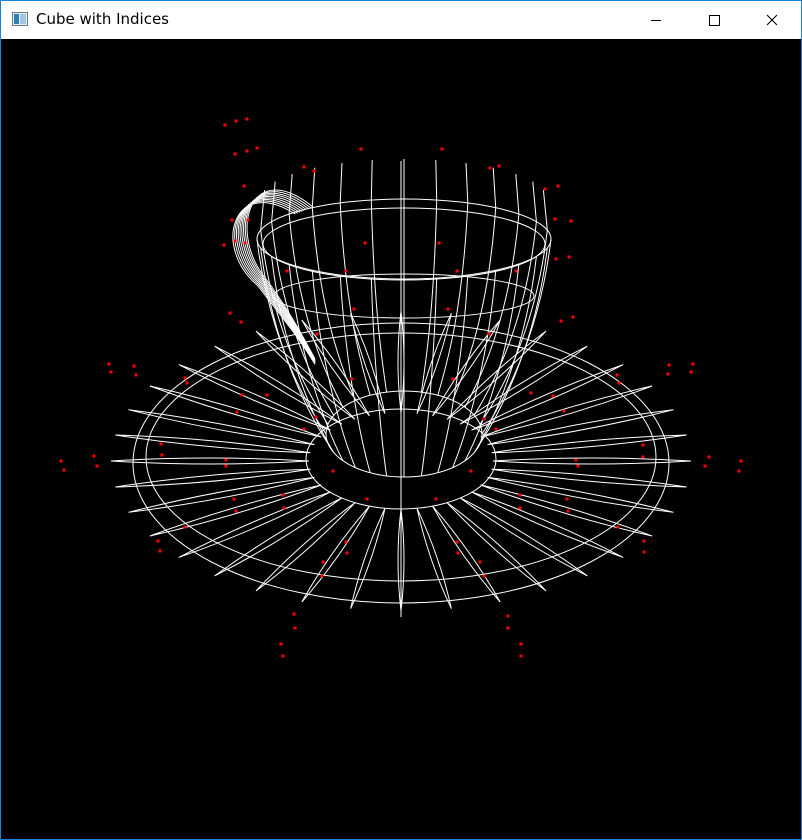  What do you see at coordinates (103, 19) in the screenshot?
I see `window-title: Cube with Indices` at bounding box center [103, 19].